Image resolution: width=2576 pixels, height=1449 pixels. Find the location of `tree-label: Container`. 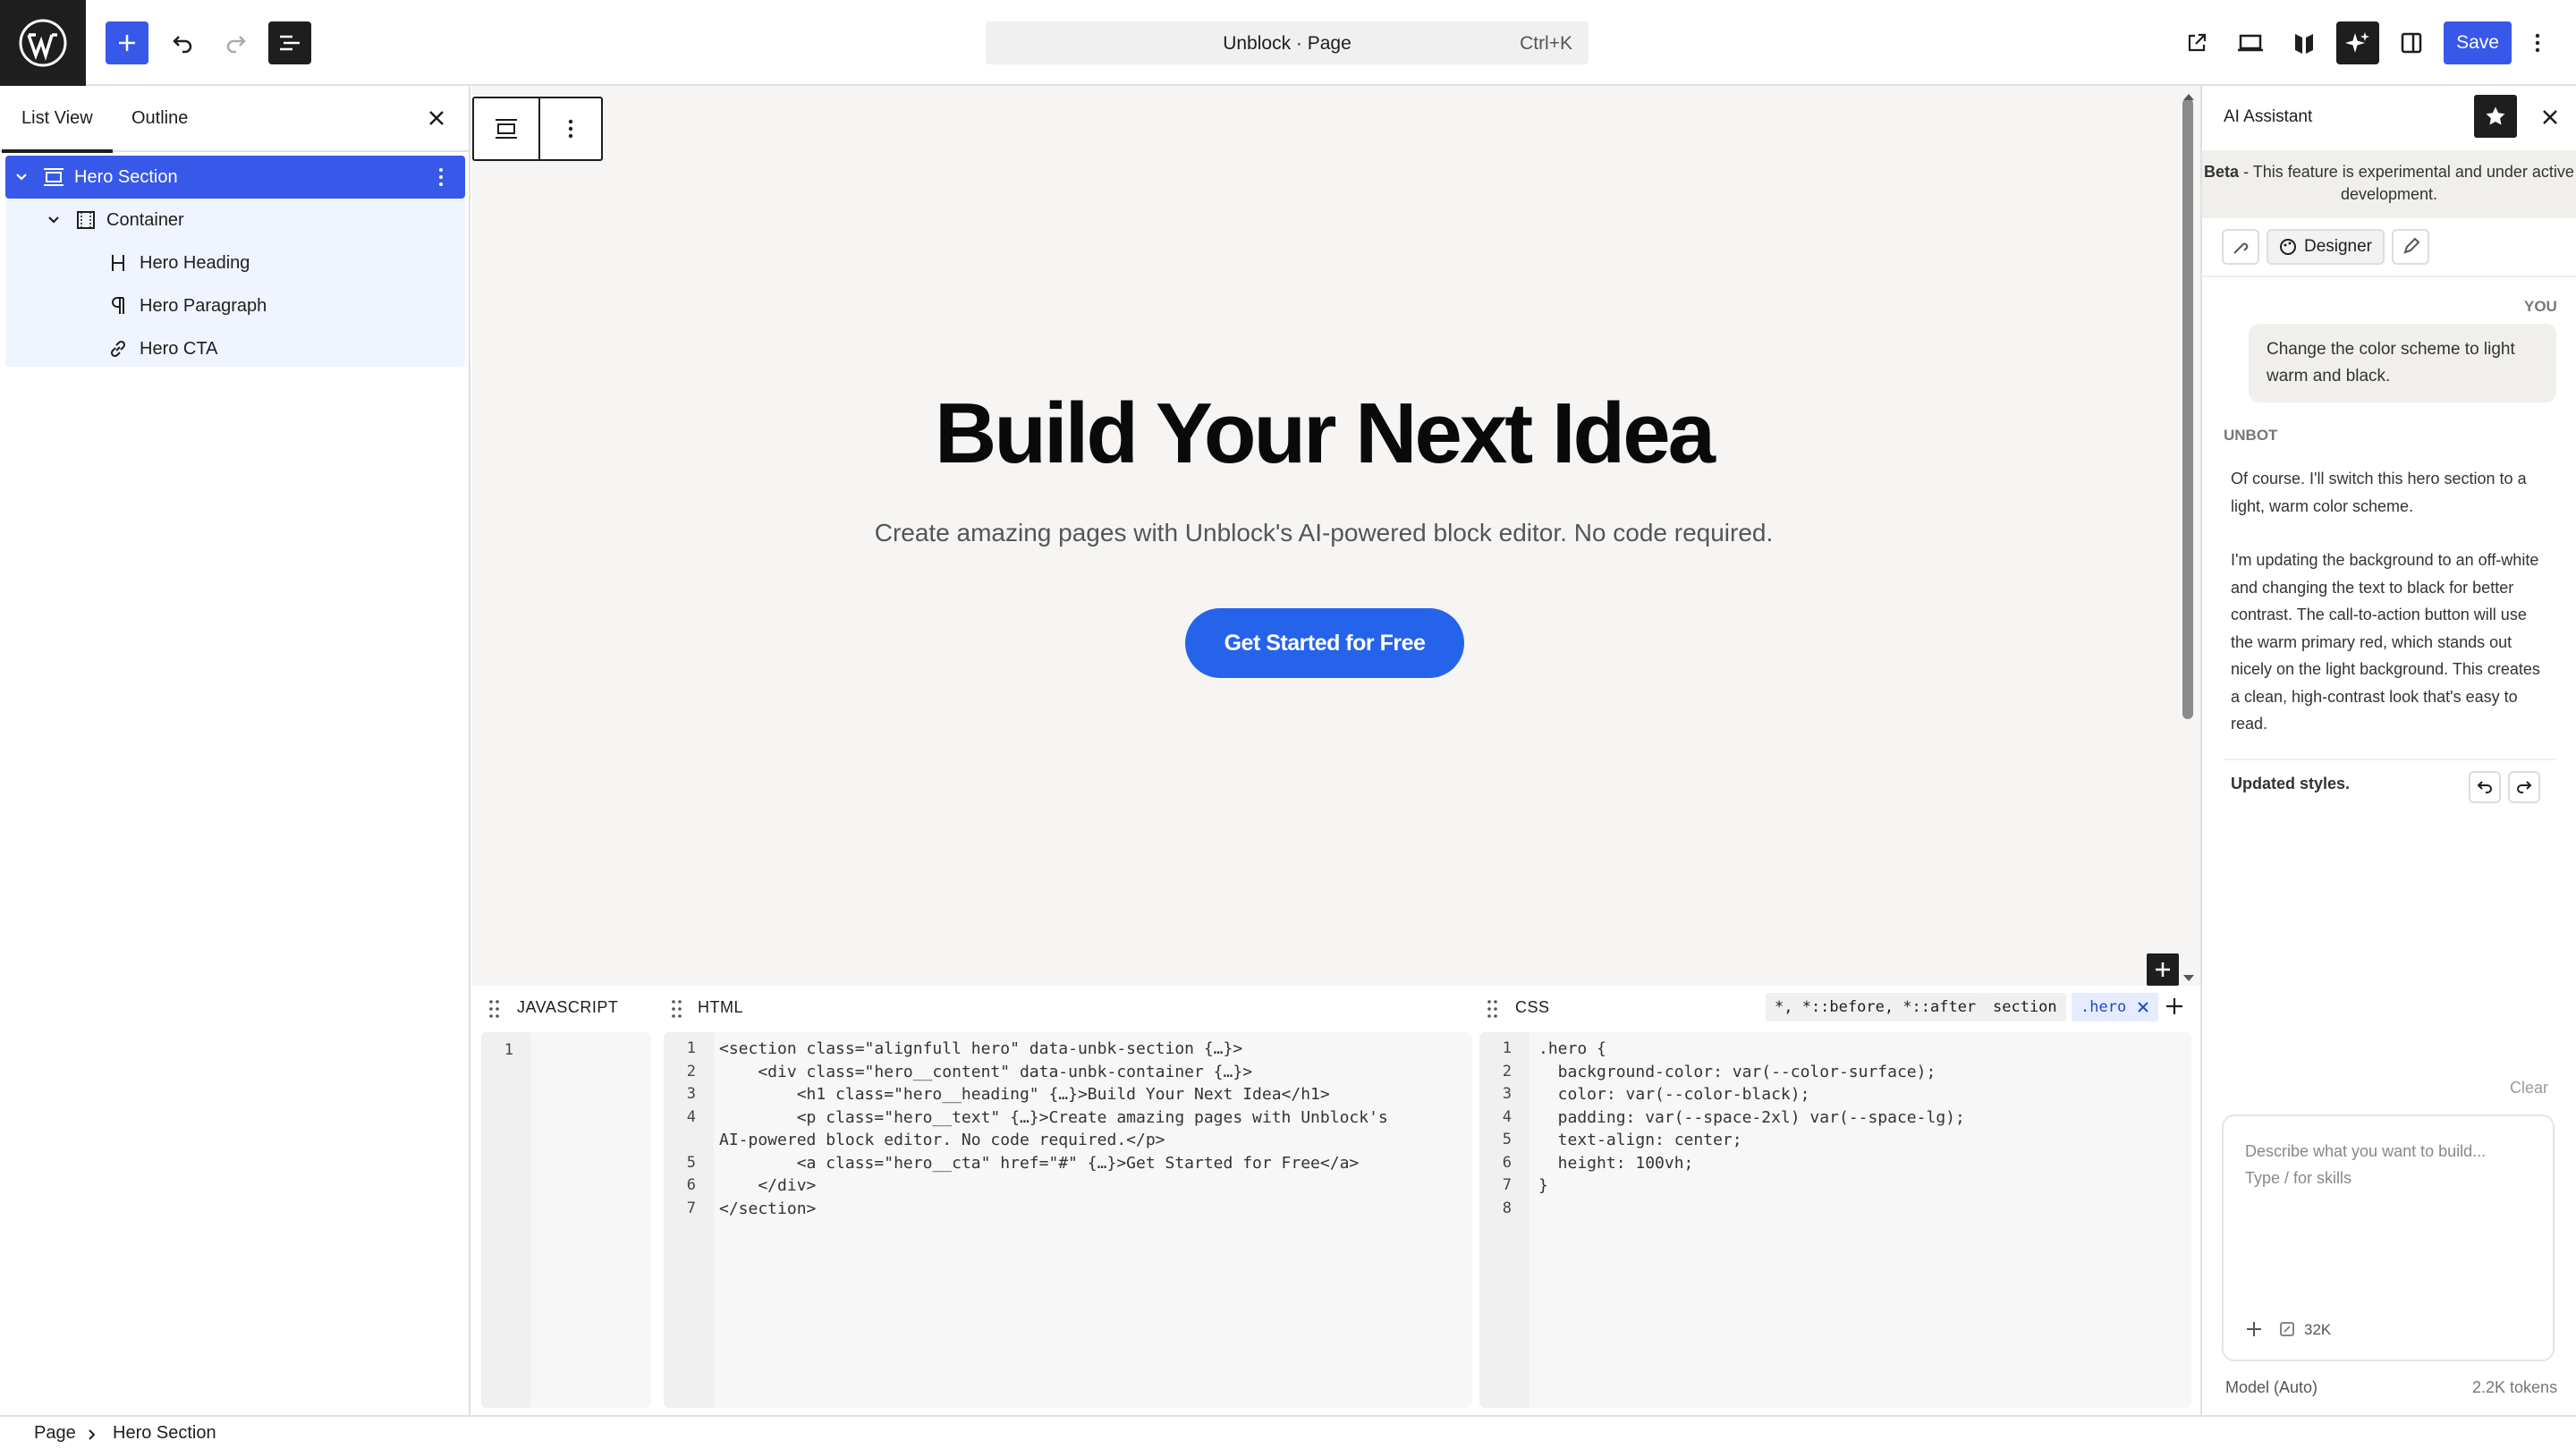

tree-label: Container is located at coordinates (145, 219).